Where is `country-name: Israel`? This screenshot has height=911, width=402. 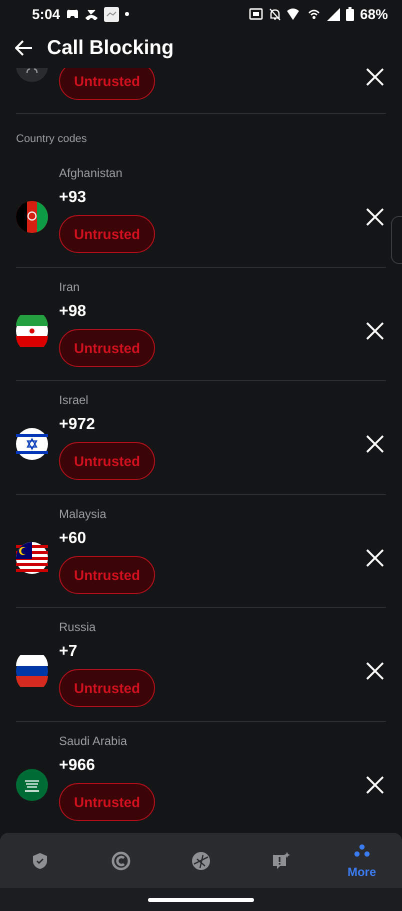 country-name: Israel is located at coordinates (73, 400).